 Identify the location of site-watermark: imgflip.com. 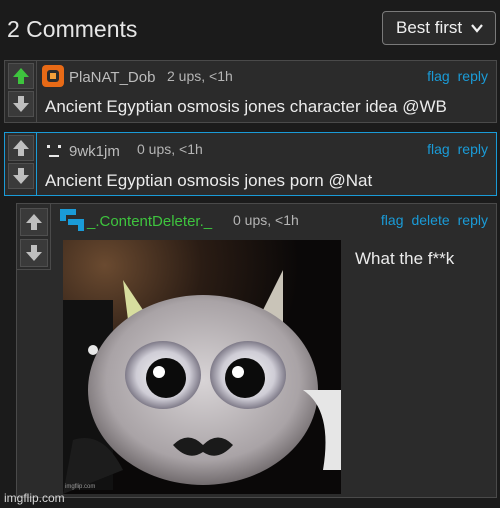
(34, 498).